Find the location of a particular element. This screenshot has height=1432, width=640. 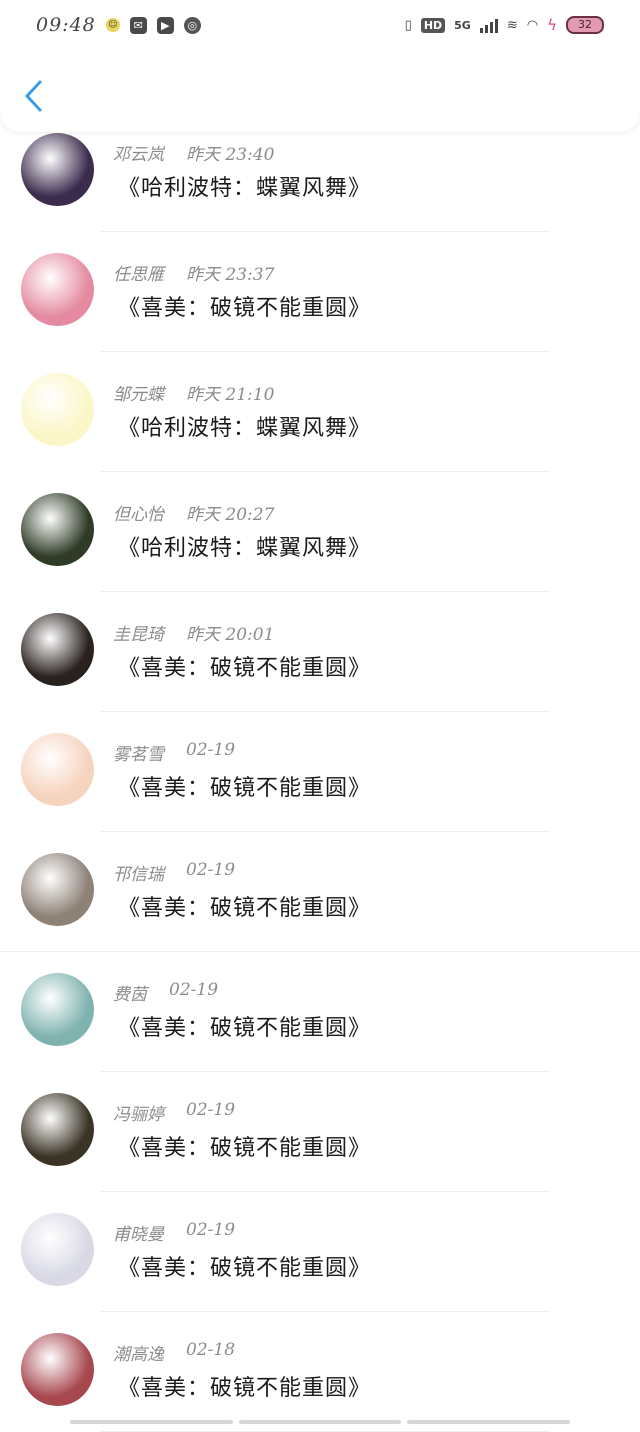

name-time-line: 雾茗雪 02-19 is located at coordinates (174, 752).